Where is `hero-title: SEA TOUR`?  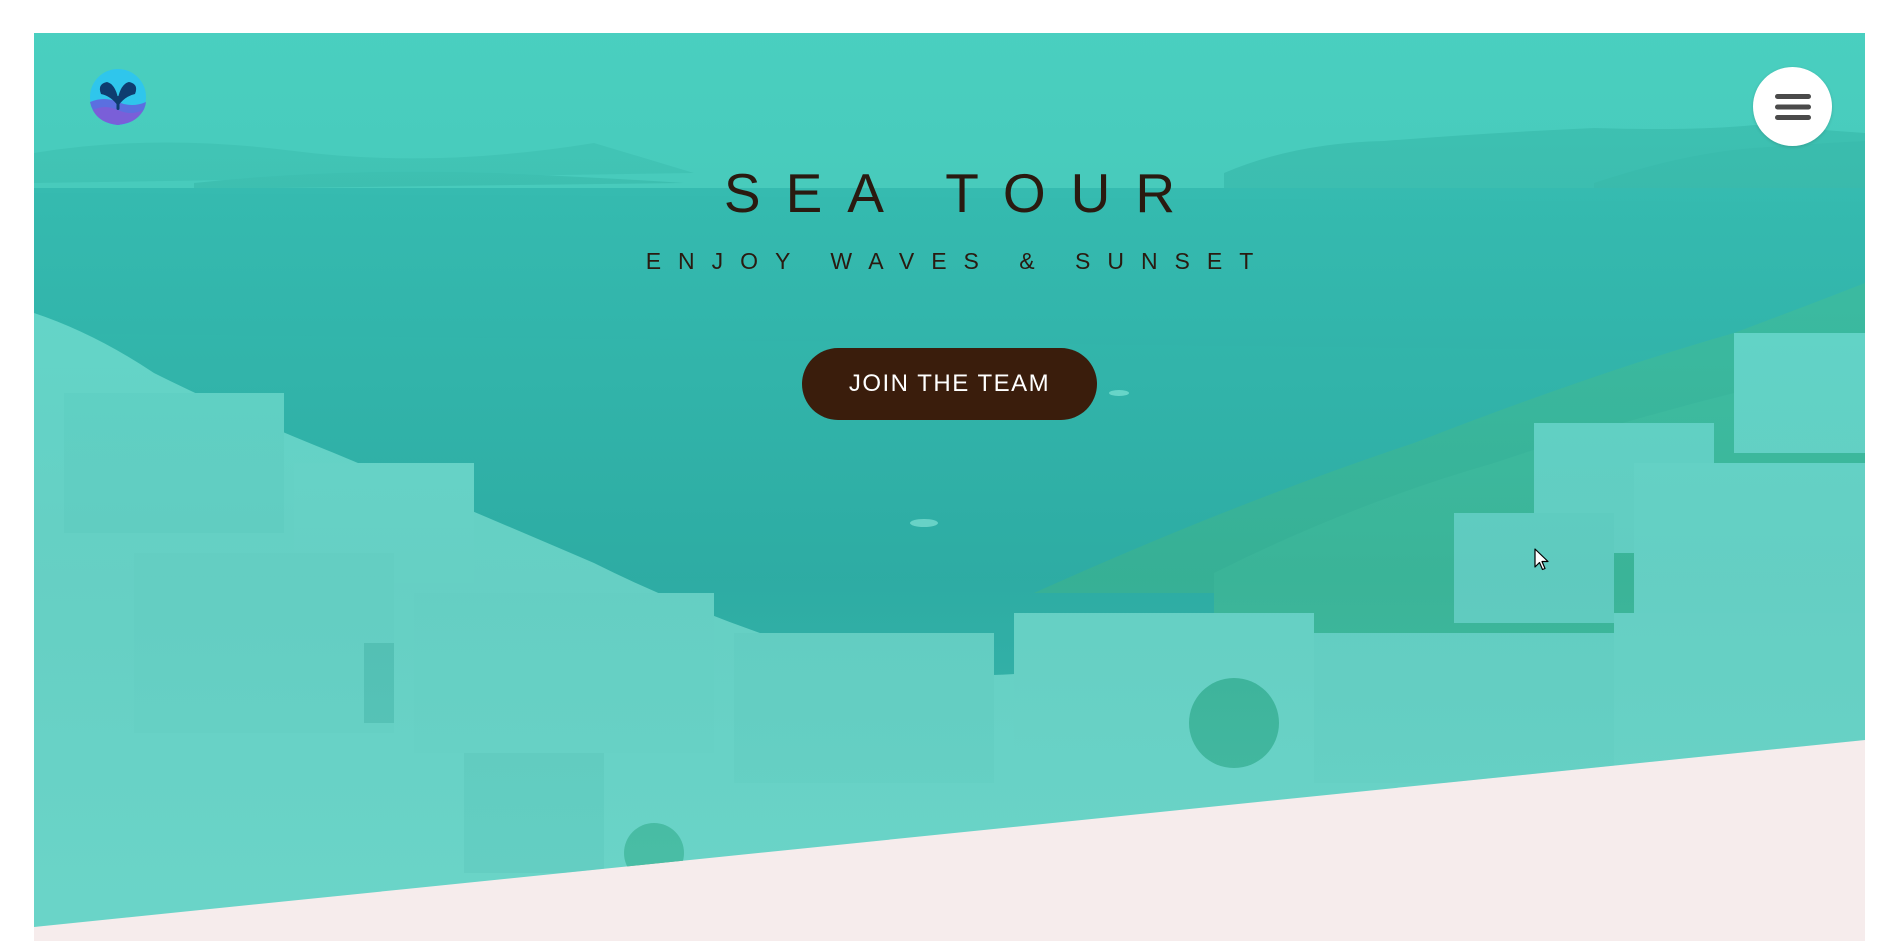
hero-title: SEA TOUR is located at coordinates (962, 193).